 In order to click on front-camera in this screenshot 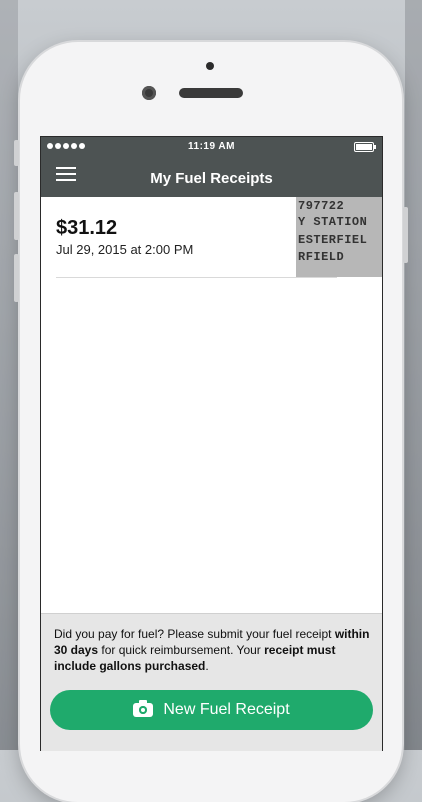, I will do `click(149, 93)`.